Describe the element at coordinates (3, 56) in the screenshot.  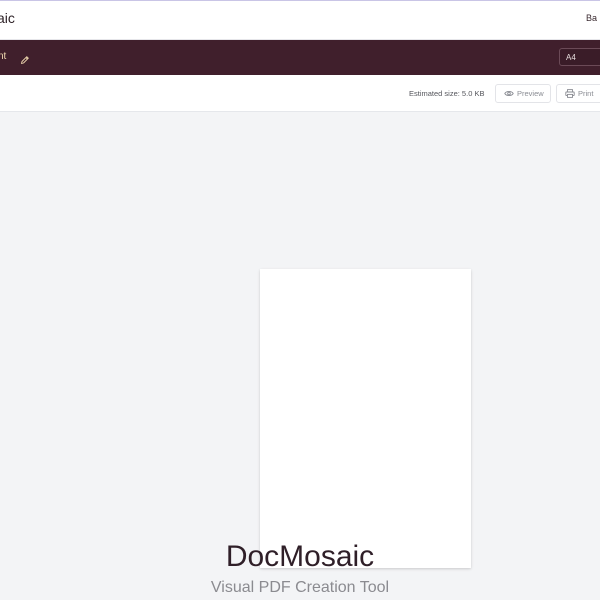
I see `document-title: nt` at that location.